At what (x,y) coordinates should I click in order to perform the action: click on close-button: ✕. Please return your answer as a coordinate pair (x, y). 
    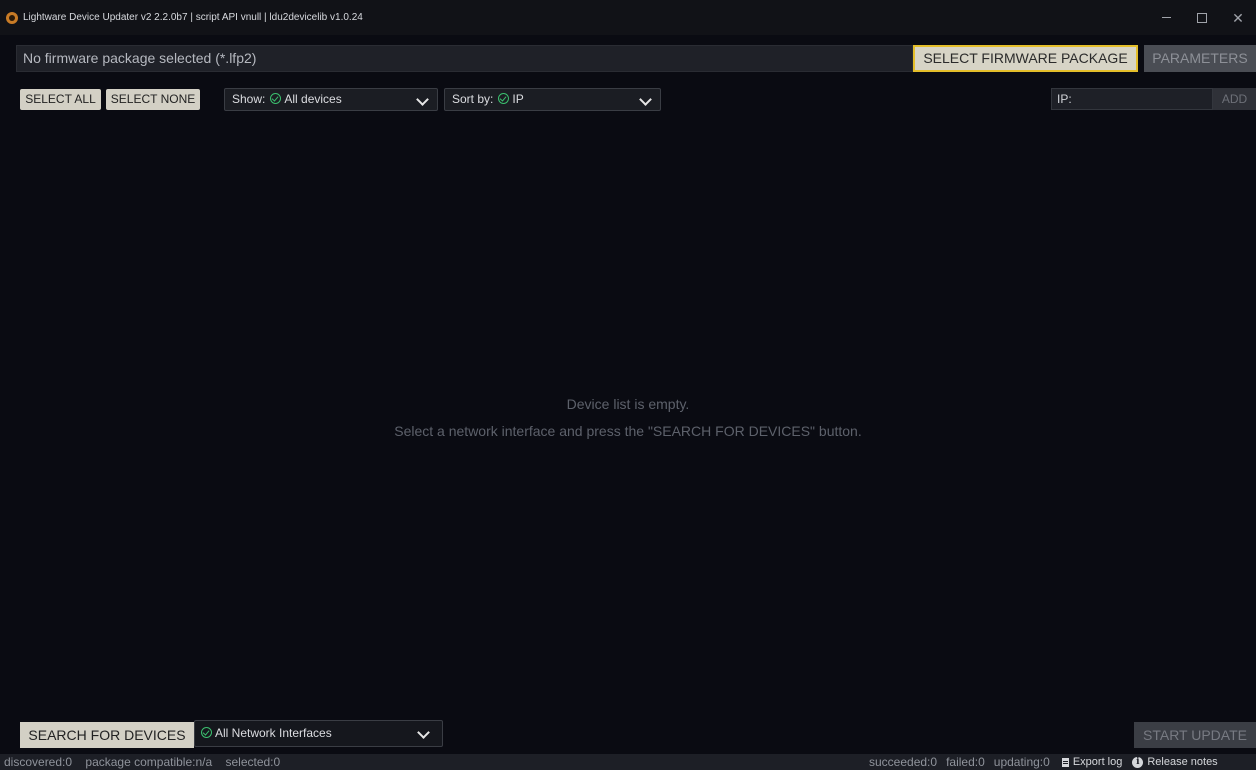
    Looking at the image, I should click on (1238, 17).